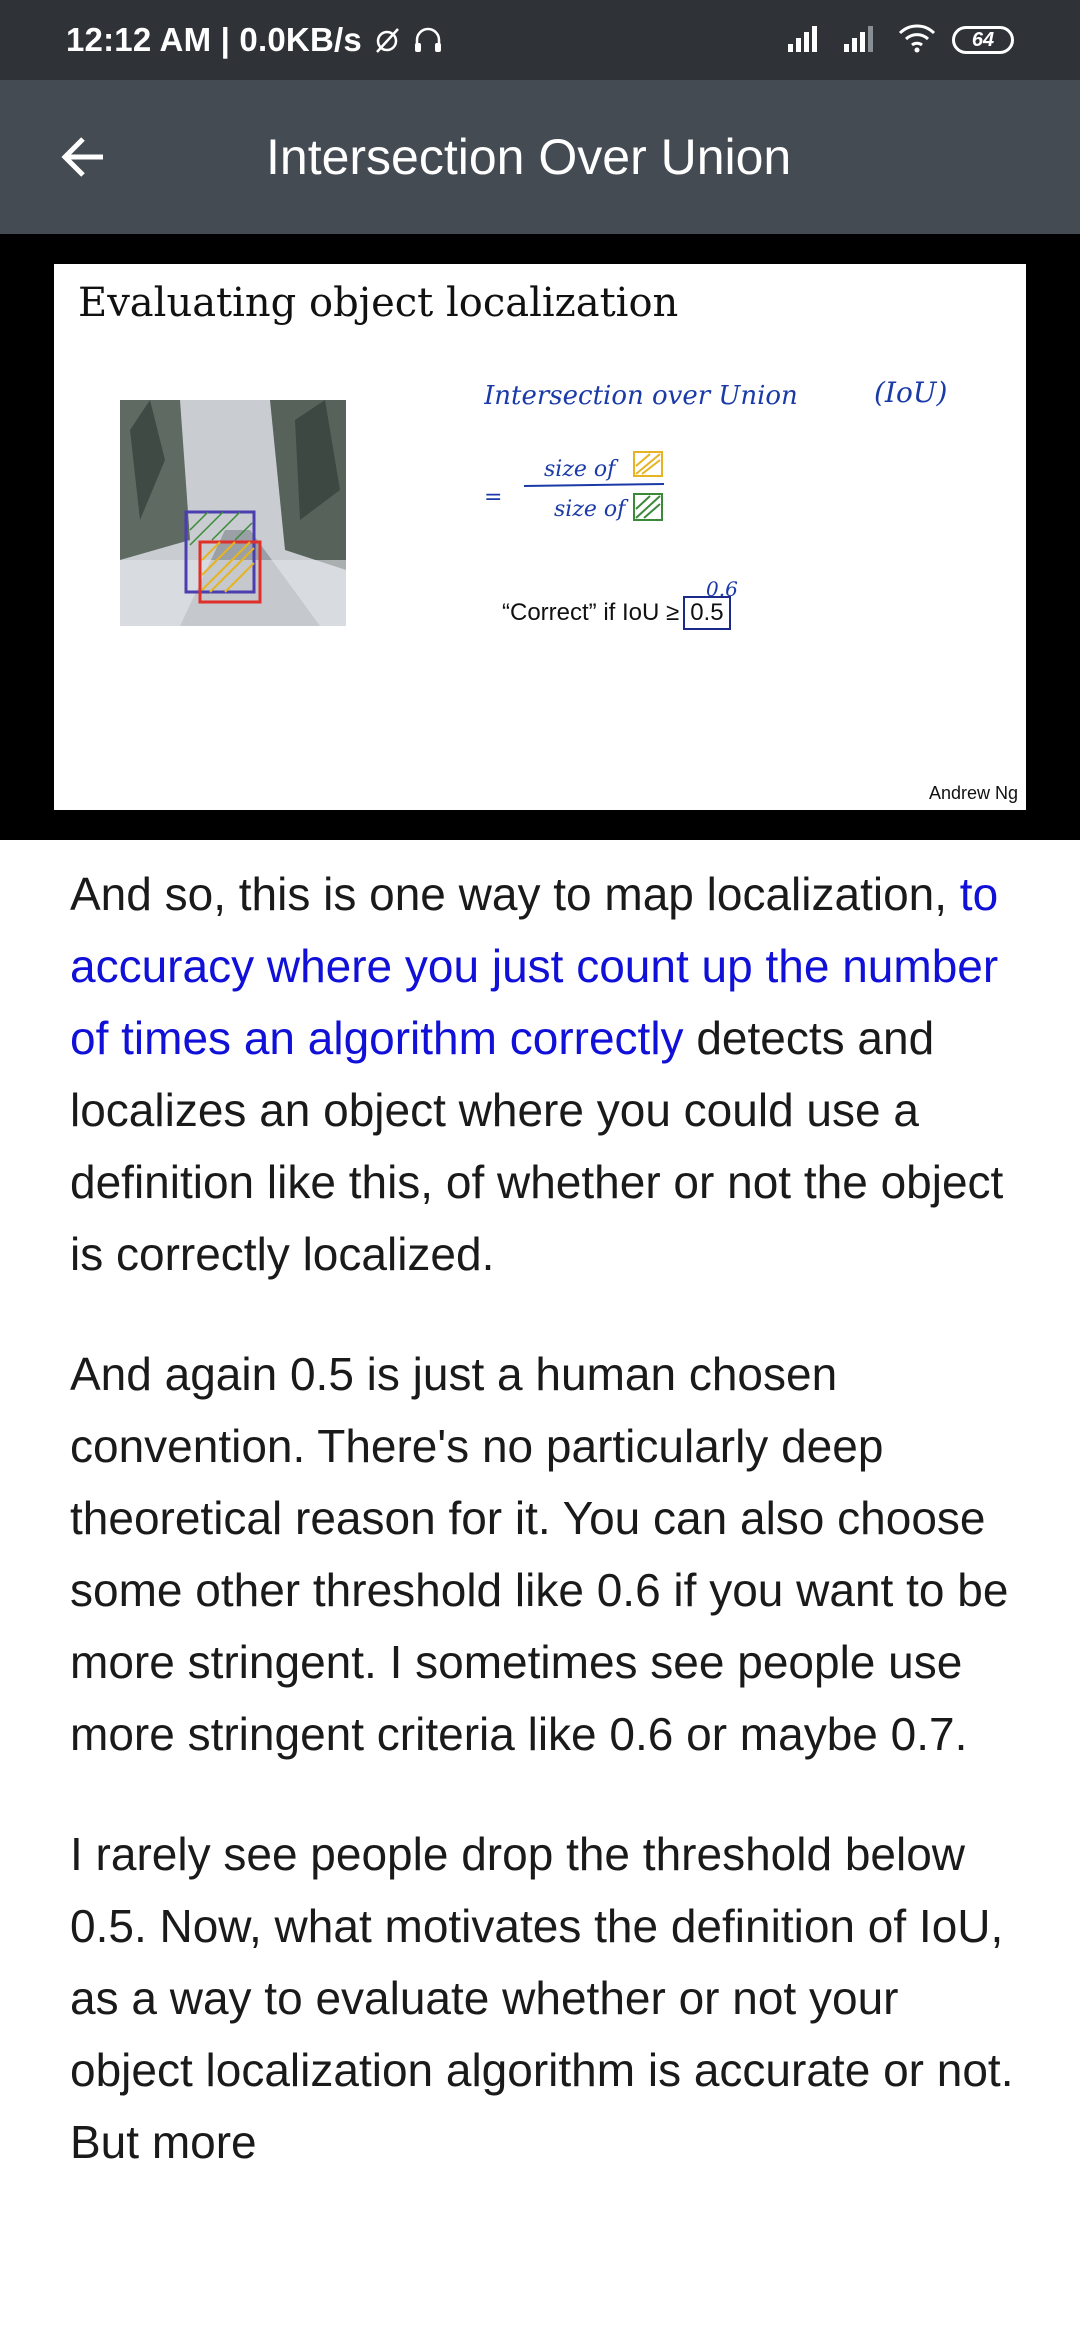  I want to click on status-time: 12:12 AM | 0.0KB/s, so click(214, 39).